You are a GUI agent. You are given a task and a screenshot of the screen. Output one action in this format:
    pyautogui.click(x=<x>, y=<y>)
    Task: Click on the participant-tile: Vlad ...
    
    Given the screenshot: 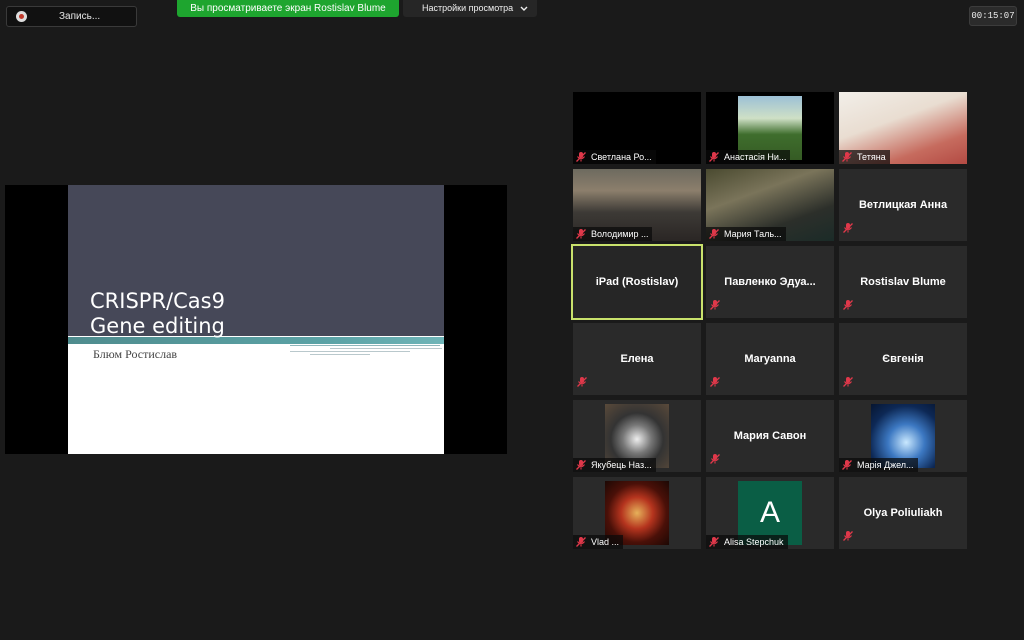 What is the action you would take?
    pyautogui.click(x=637, y=513)
    